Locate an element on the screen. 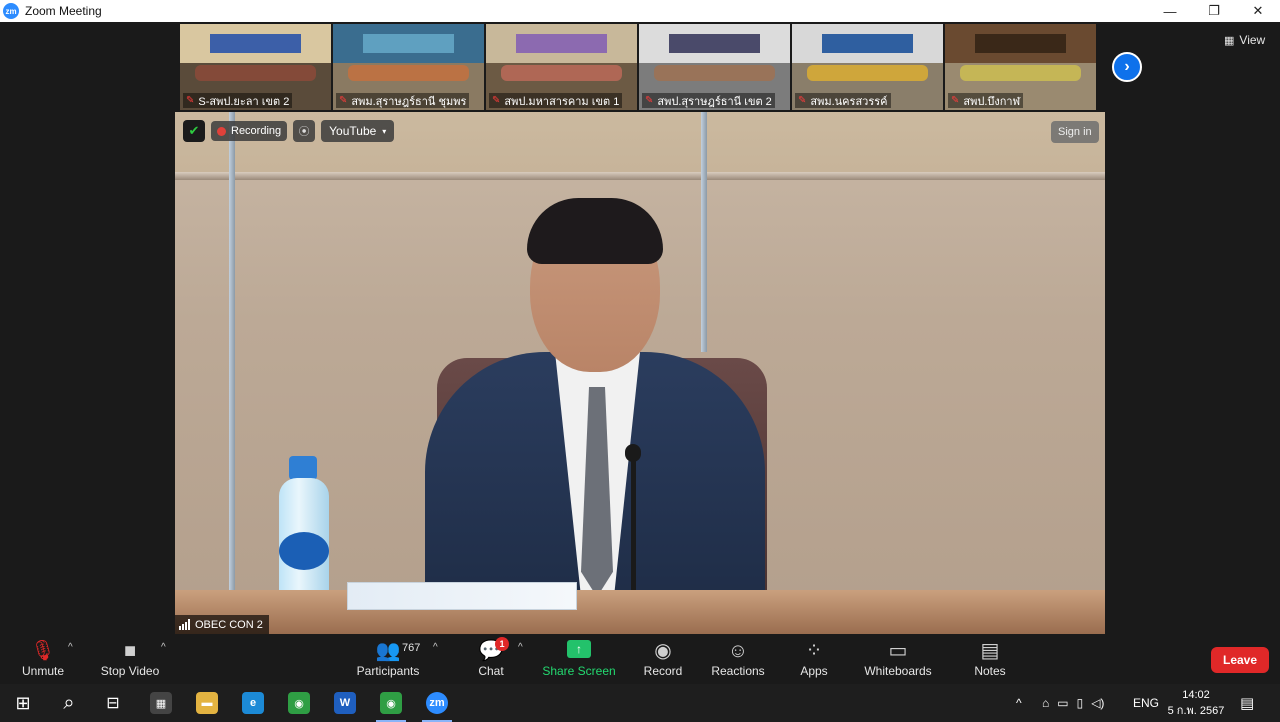  tray-overflow-caret: ^ is located at coordinates (1019, 703).